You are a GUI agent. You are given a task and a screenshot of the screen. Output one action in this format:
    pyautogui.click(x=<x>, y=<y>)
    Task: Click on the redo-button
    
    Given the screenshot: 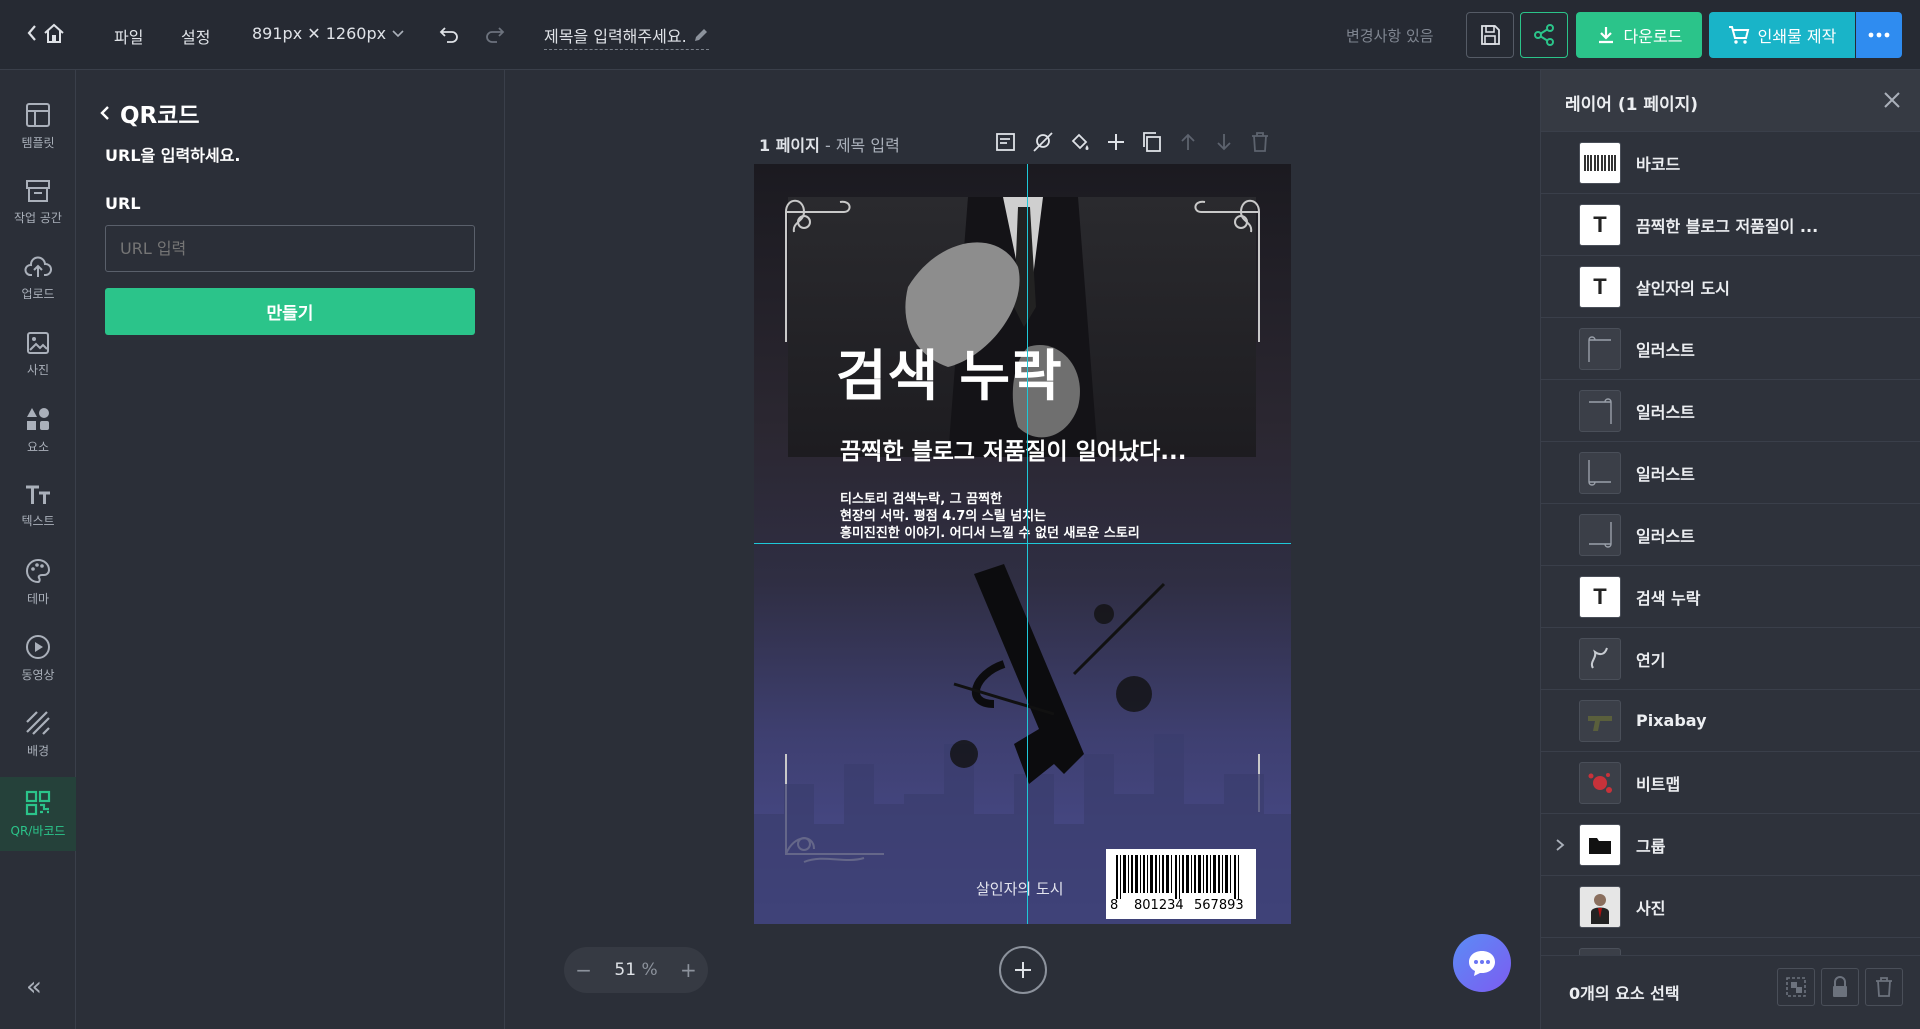 What is the action you would take?
    pyautogui.click(x=495, y=34)
    